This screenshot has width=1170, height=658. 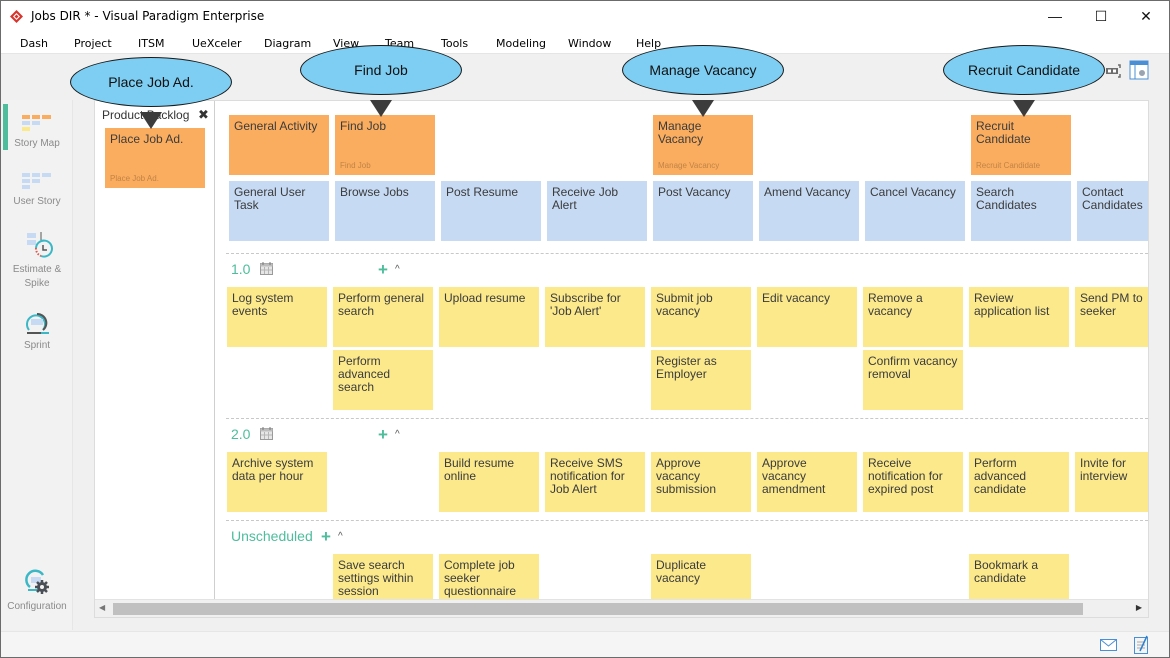 I want to click on release-name: Unscheduled, so click(x=272, y=536).